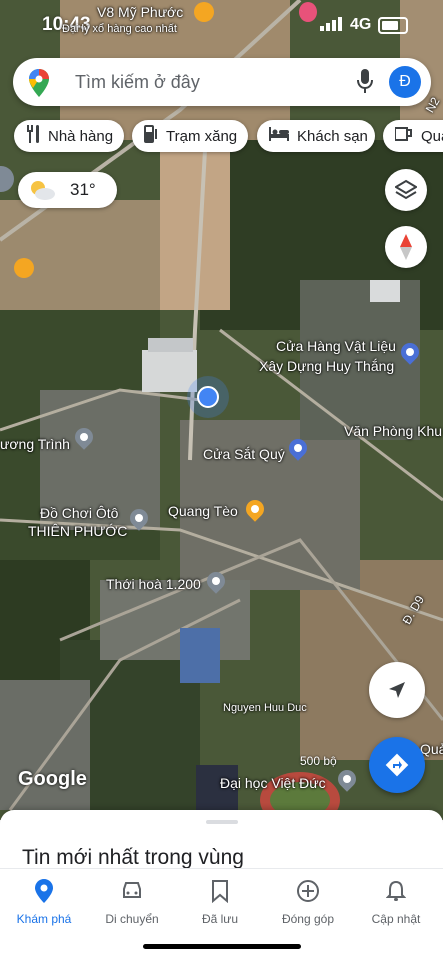  I want to click on bookmark-icon, so click(220, 892).